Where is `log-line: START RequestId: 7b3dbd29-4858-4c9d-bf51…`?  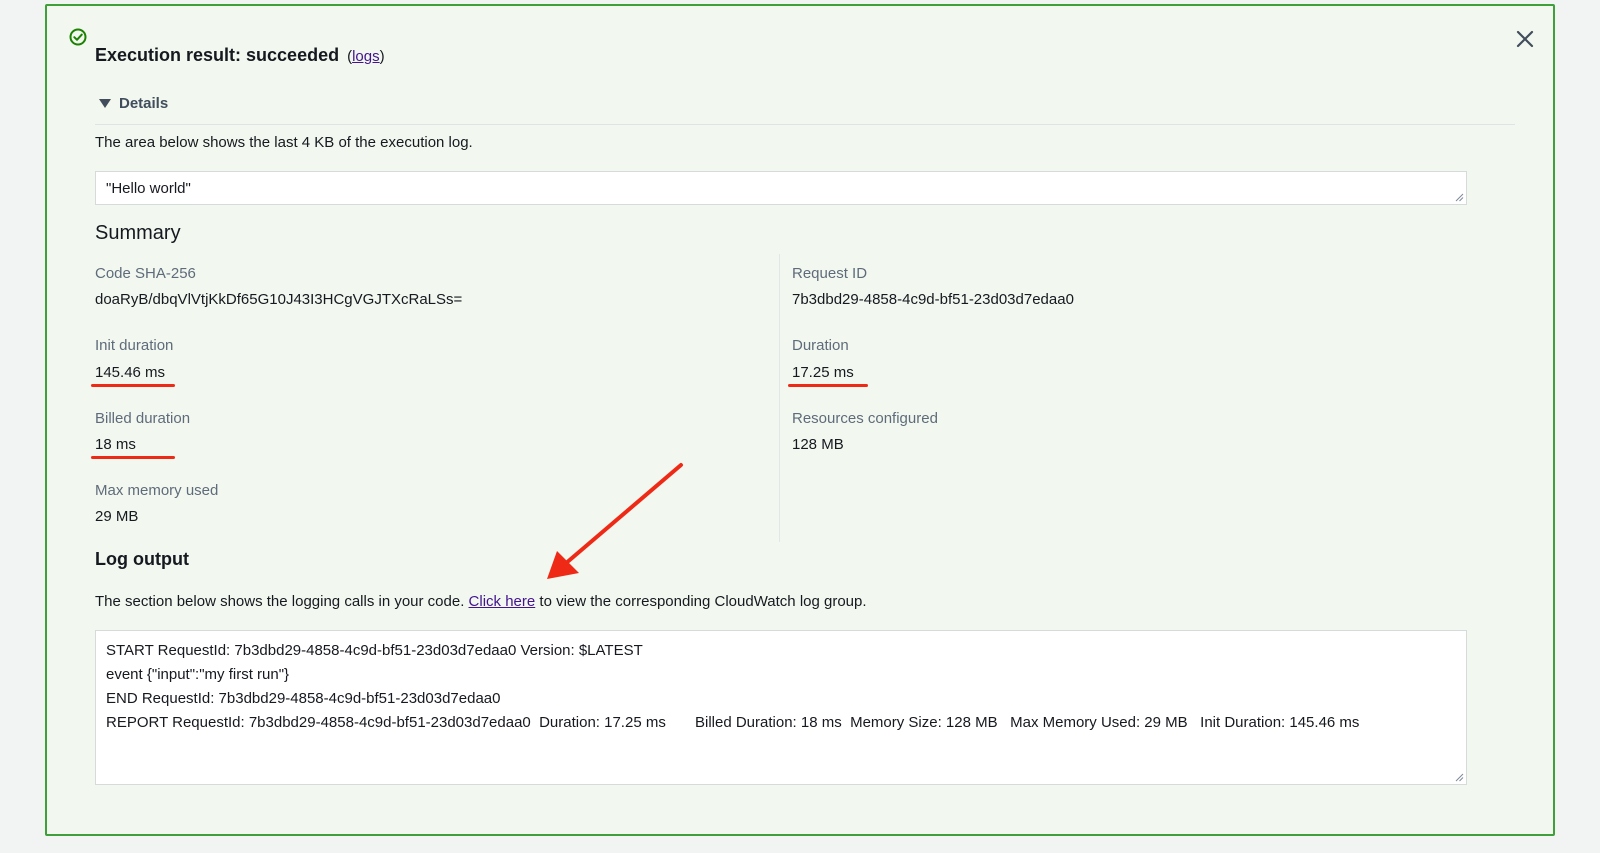 log-line: START RequestId: 7b3dbd29-4858-4c9d-bf51… is located at coordinates (374, 650).